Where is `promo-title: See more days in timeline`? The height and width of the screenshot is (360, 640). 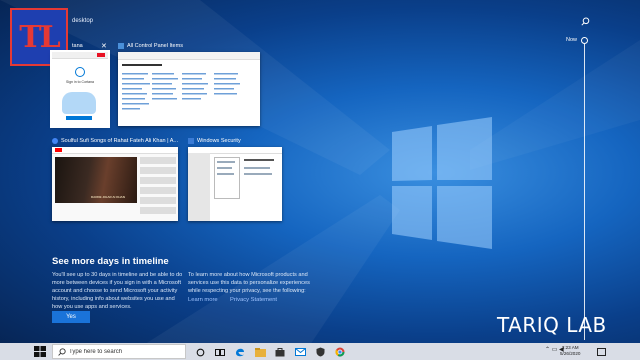
promo-title: See more days in timeline is located at coordinates (110, 261).